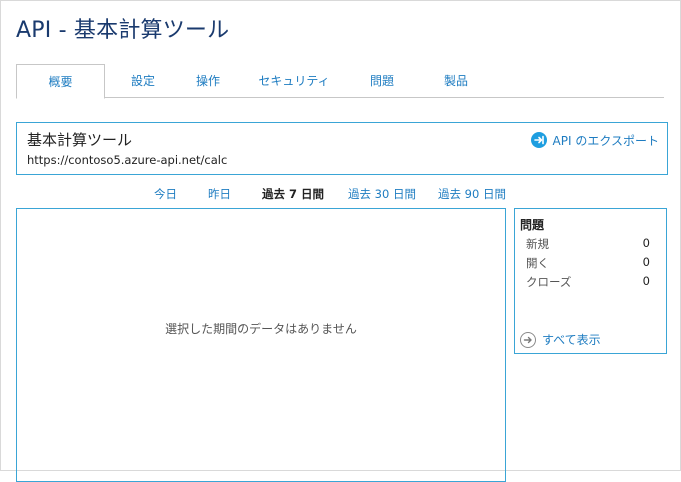  What do you see at coordinates (605, 140) in the screenshot?
I see `export-api-label: API のエクスポート` at bounding box center [605, 140].